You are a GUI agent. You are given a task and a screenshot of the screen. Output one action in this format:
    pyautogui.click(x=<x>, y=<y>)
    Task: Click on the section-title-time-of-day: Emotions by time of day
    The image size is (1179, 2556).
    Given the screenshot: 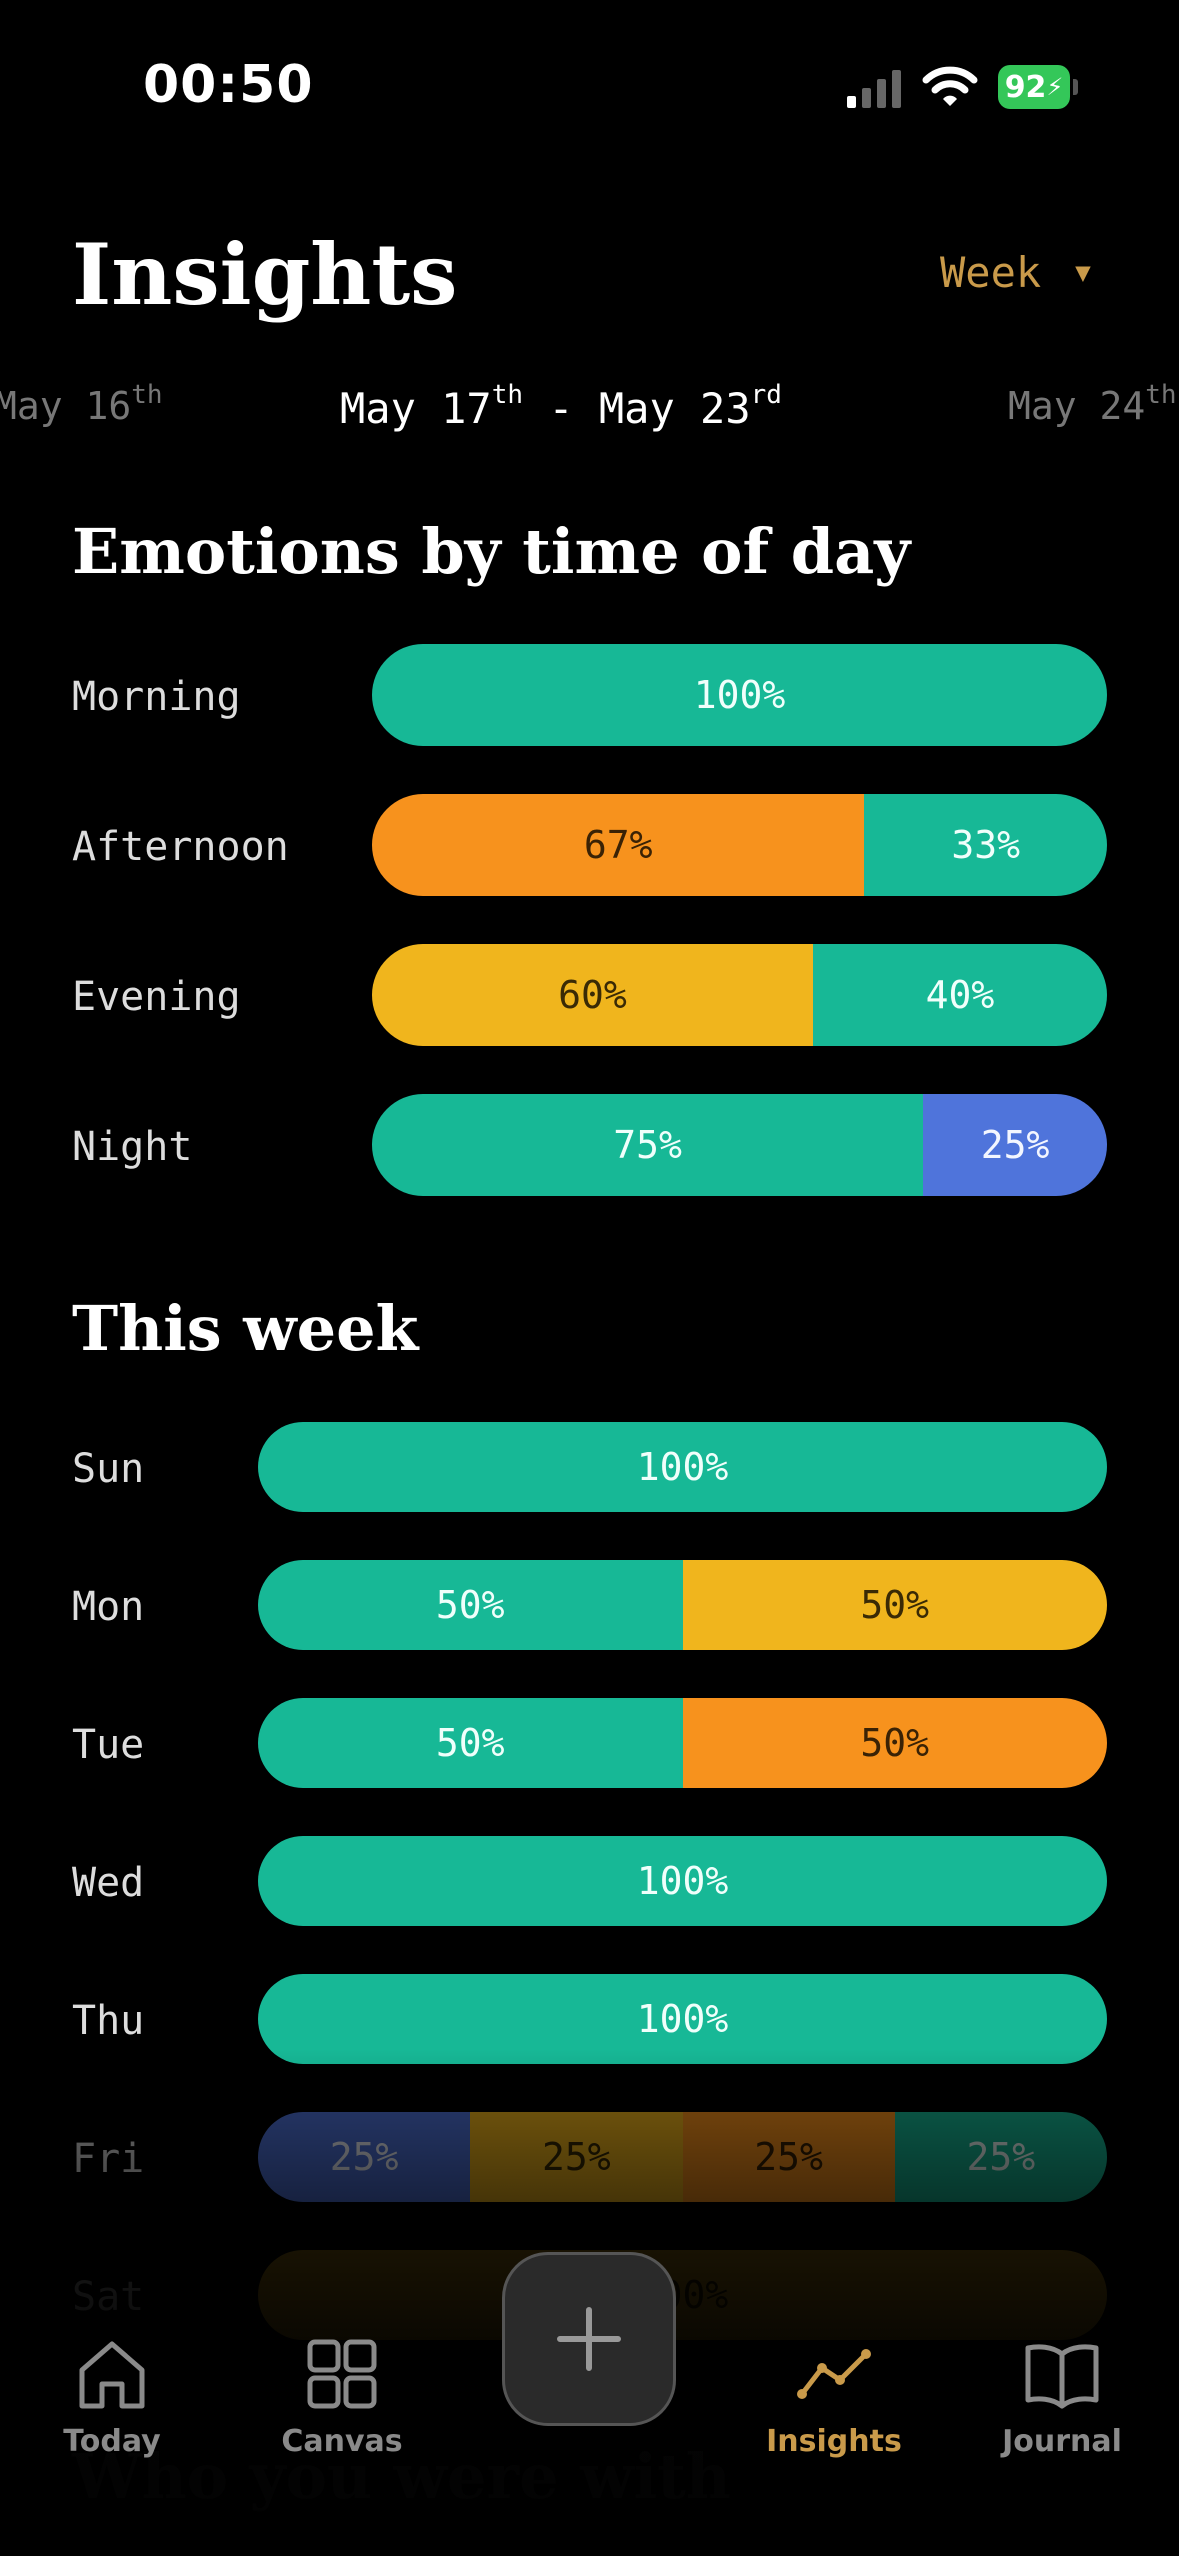 What is the action you would take?
    pyautogui.click(x=491, y=551)
    